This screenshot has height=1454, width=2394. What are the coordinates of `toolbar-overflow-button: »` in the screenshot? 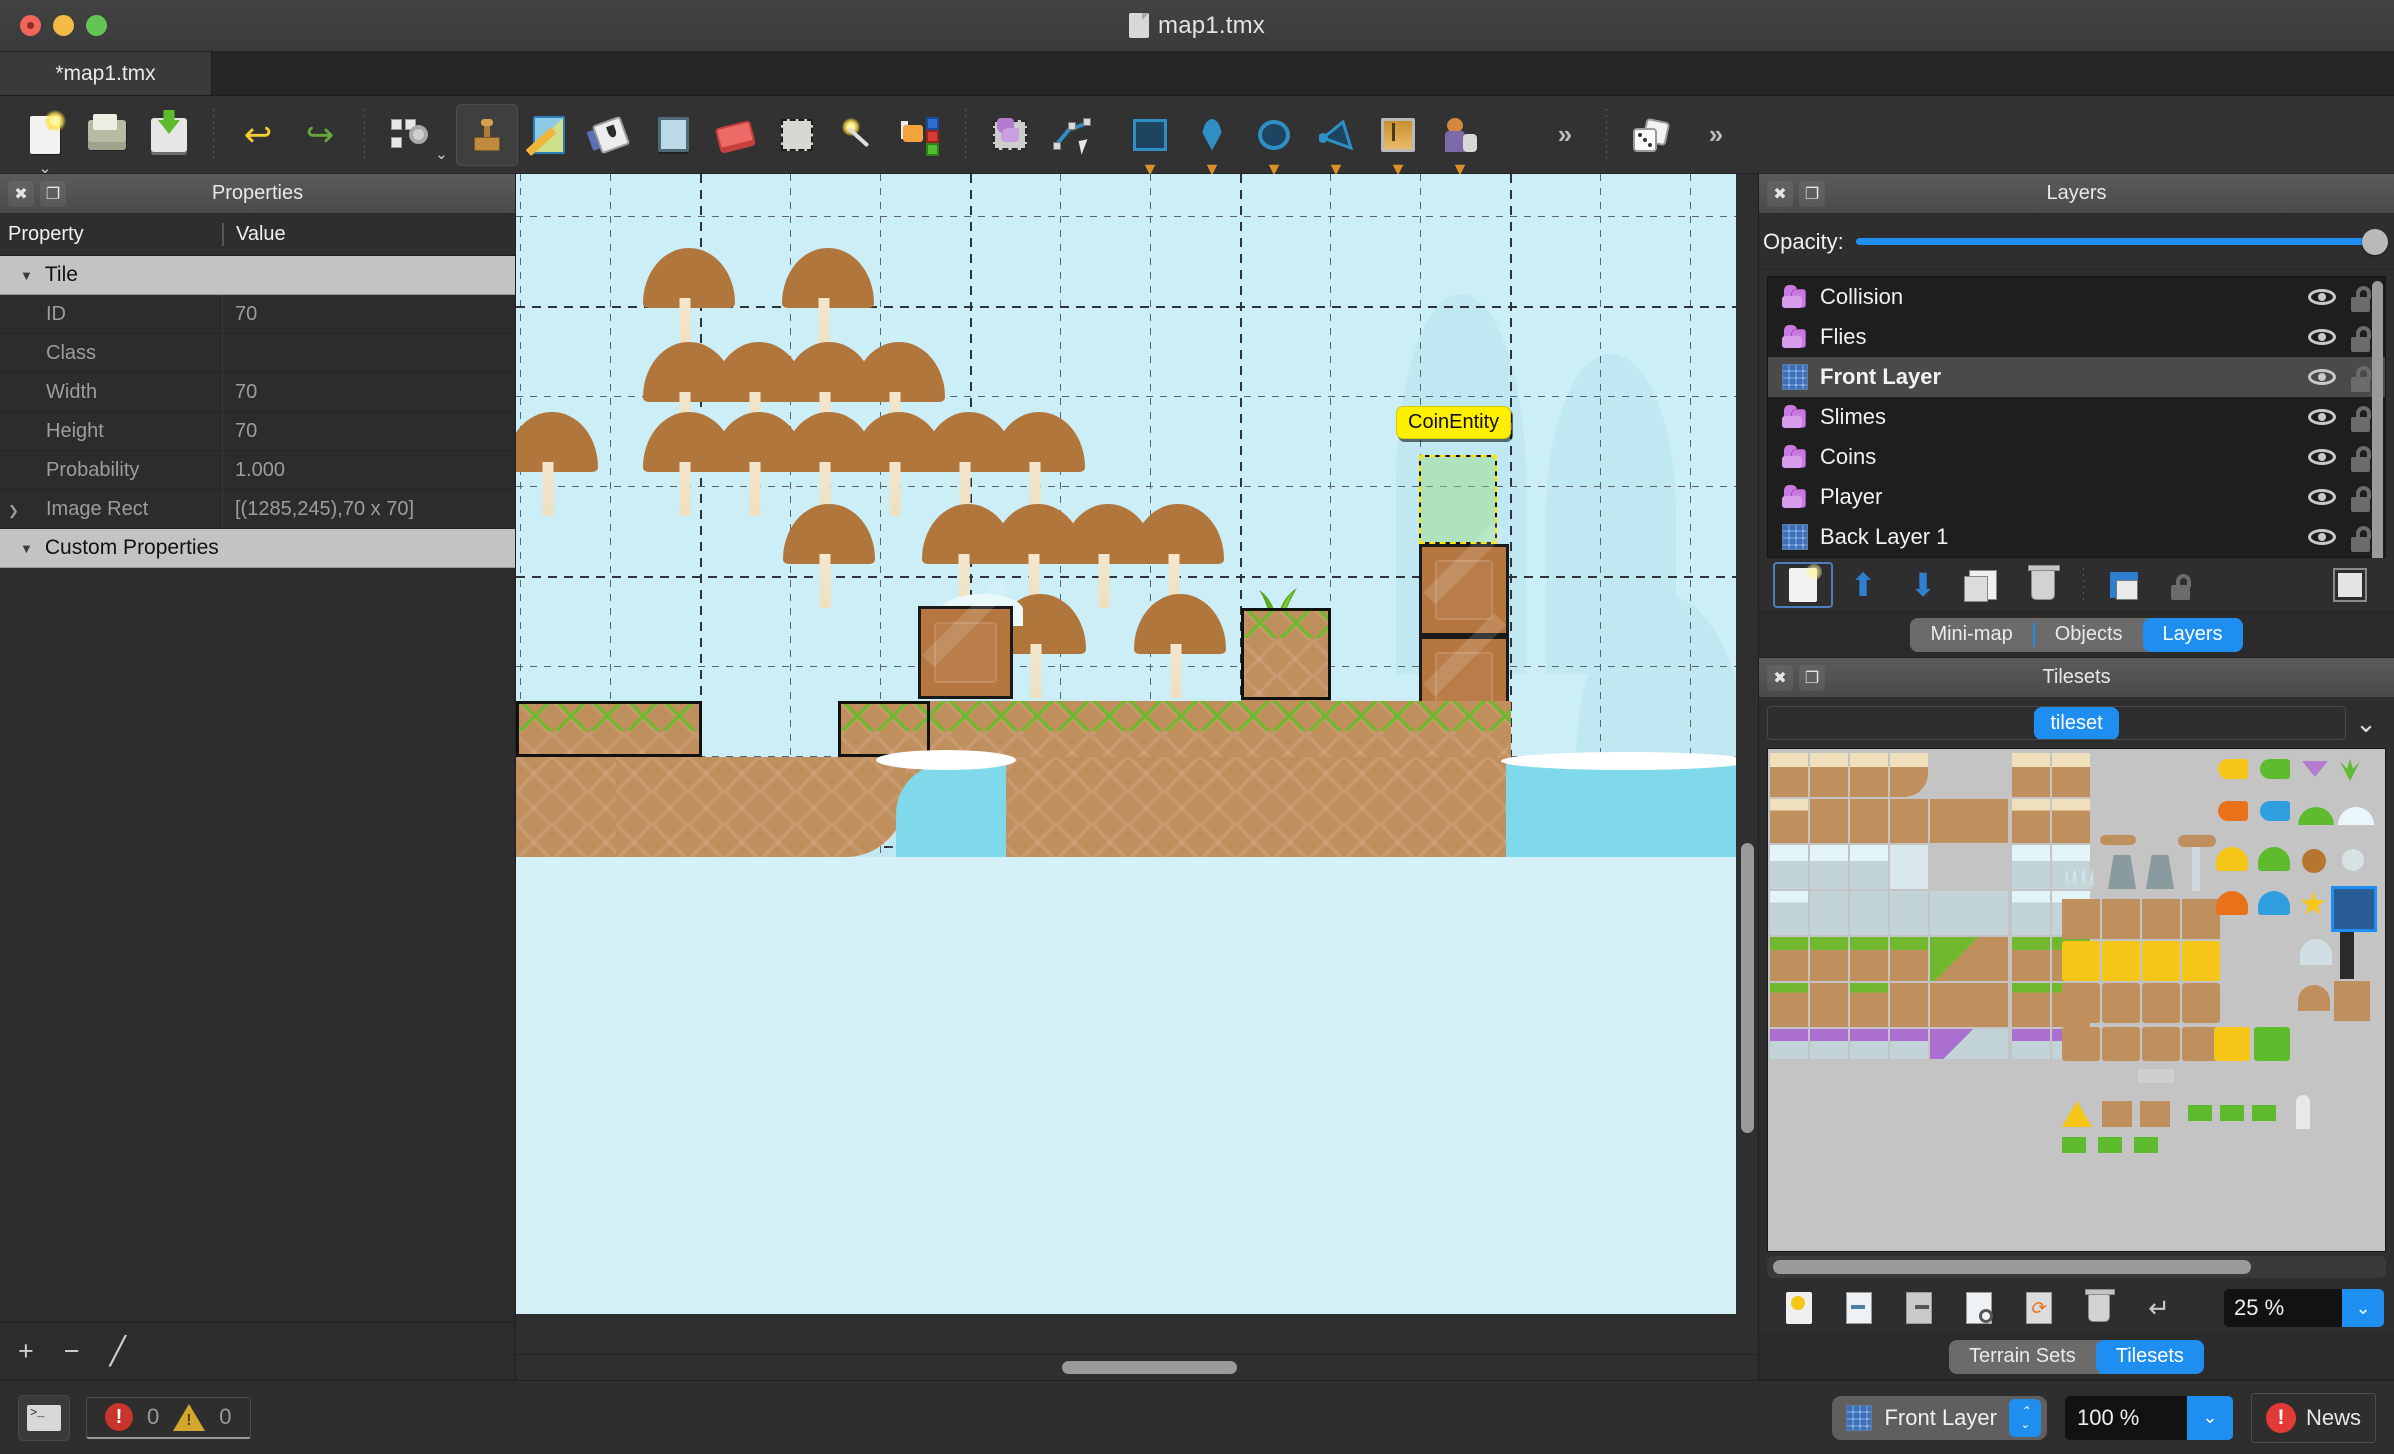 It's located at (1562, 135).